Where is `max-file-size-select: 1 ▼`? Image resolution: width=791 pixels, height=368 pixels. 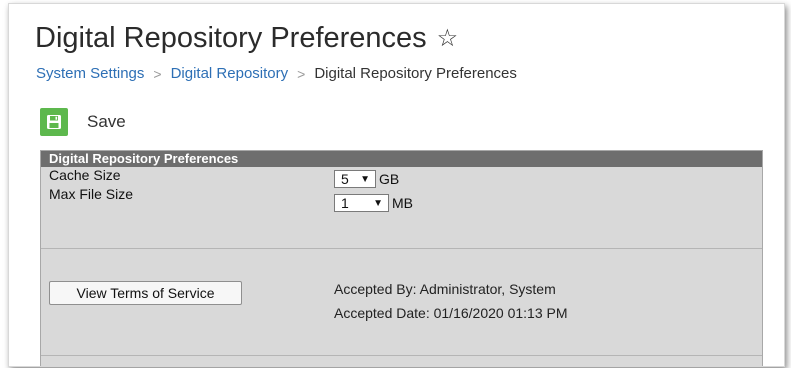 max-file-size-select: 1 ▼ is located at coordinates (361, 203).